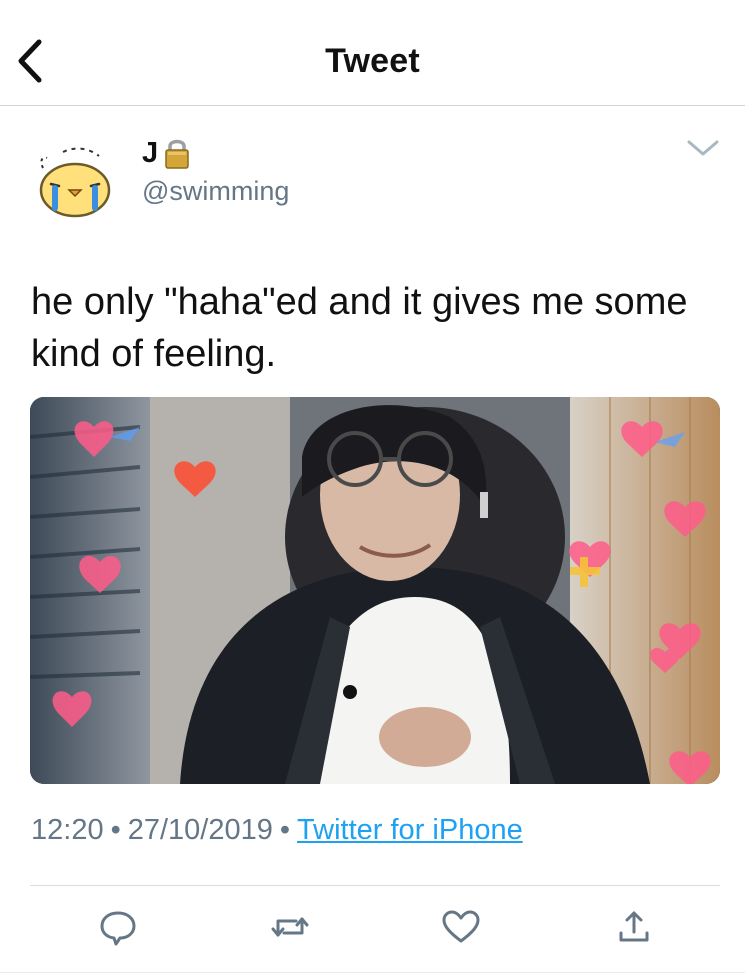  Describe the element at coordinates (372, 61) in the screenshot. I see `page-title: Tweet` at that location.